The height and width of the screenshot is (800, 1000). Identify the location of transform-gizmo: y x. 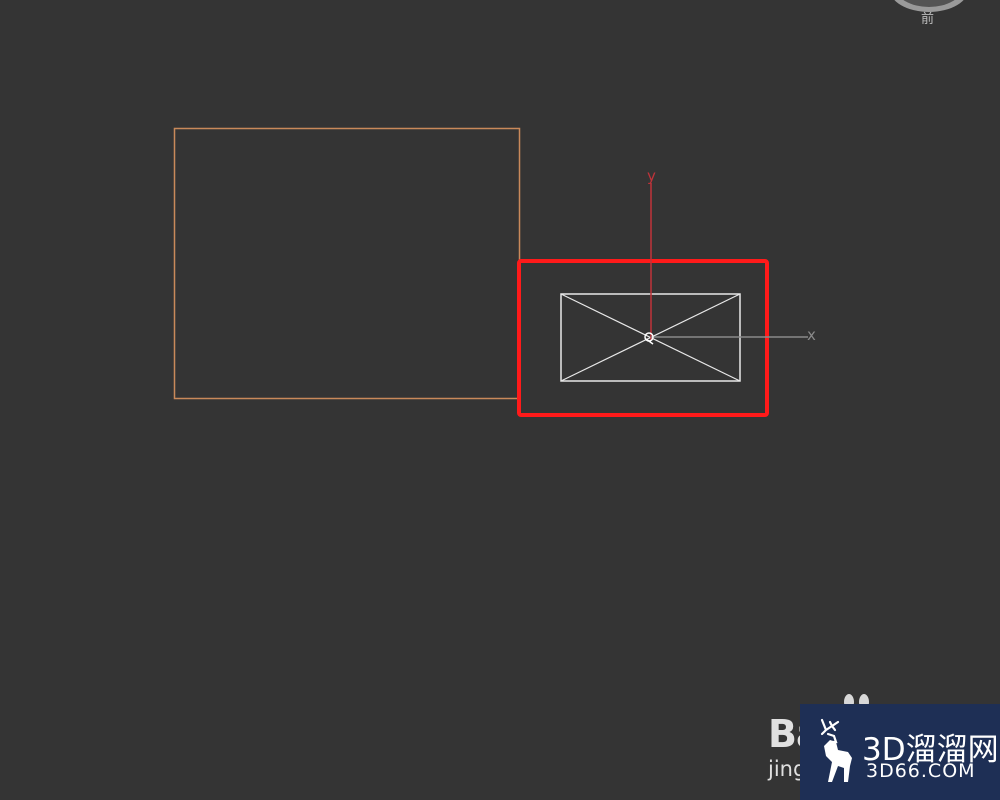
(730, 256).